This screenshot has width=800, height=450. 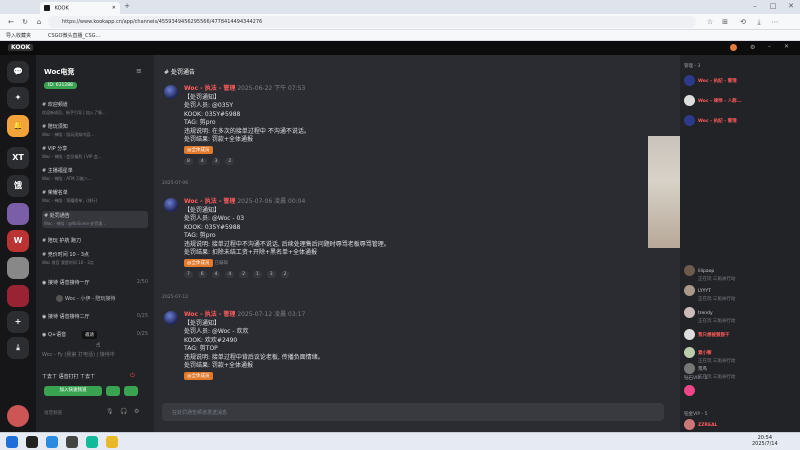 What do you see at coordinates (759, 22) in the screenshot?
I see `download-icon: ⤓` at bounding box center [759, 22].